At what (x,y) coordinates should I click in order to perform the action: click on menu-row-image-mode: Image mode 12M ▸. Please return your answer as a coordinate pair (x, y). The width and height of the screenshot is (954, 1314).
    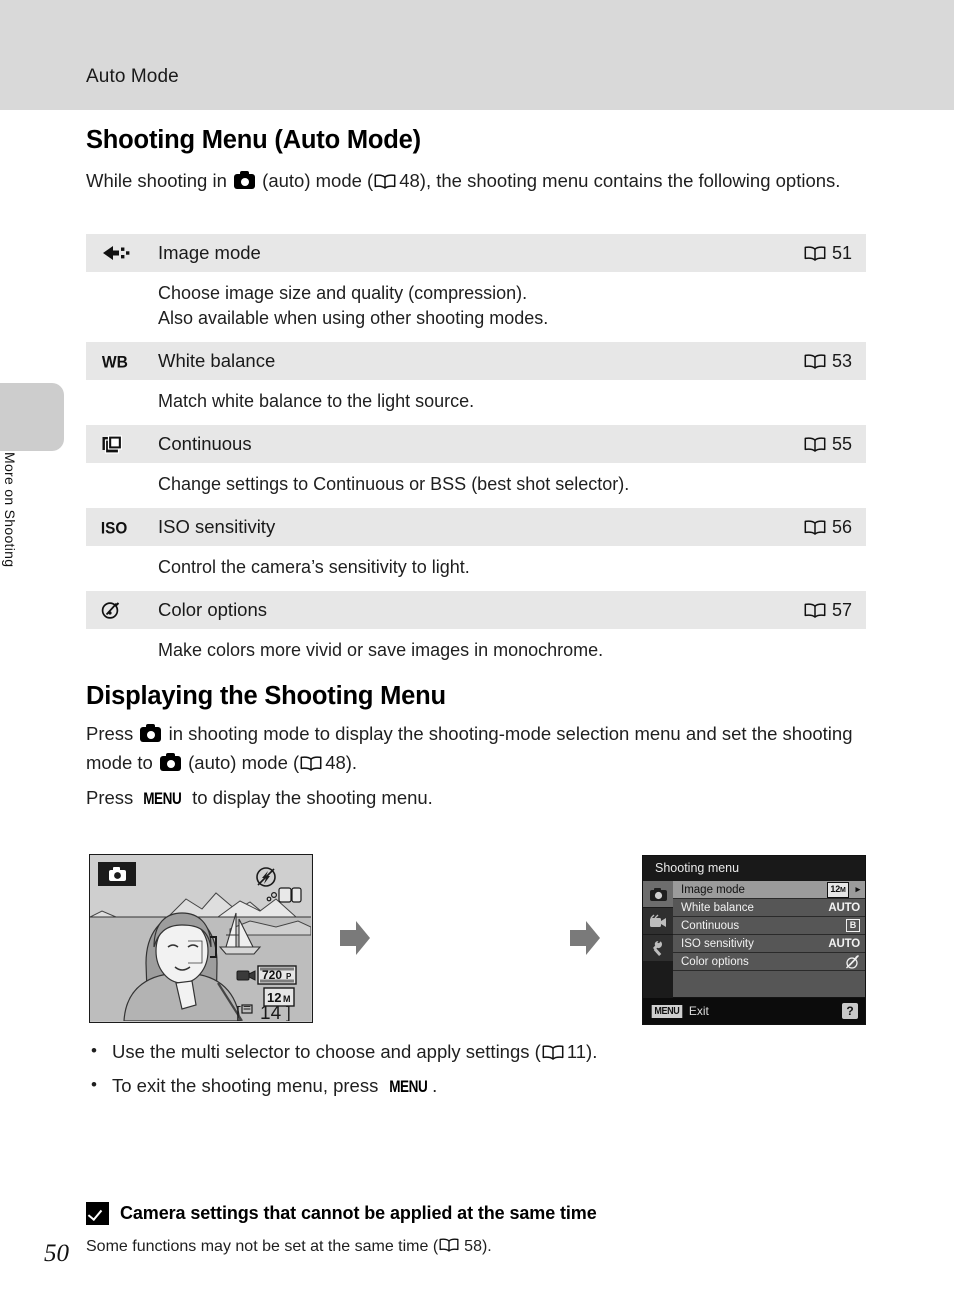
    Looking at the image, I should click on (769, 890).